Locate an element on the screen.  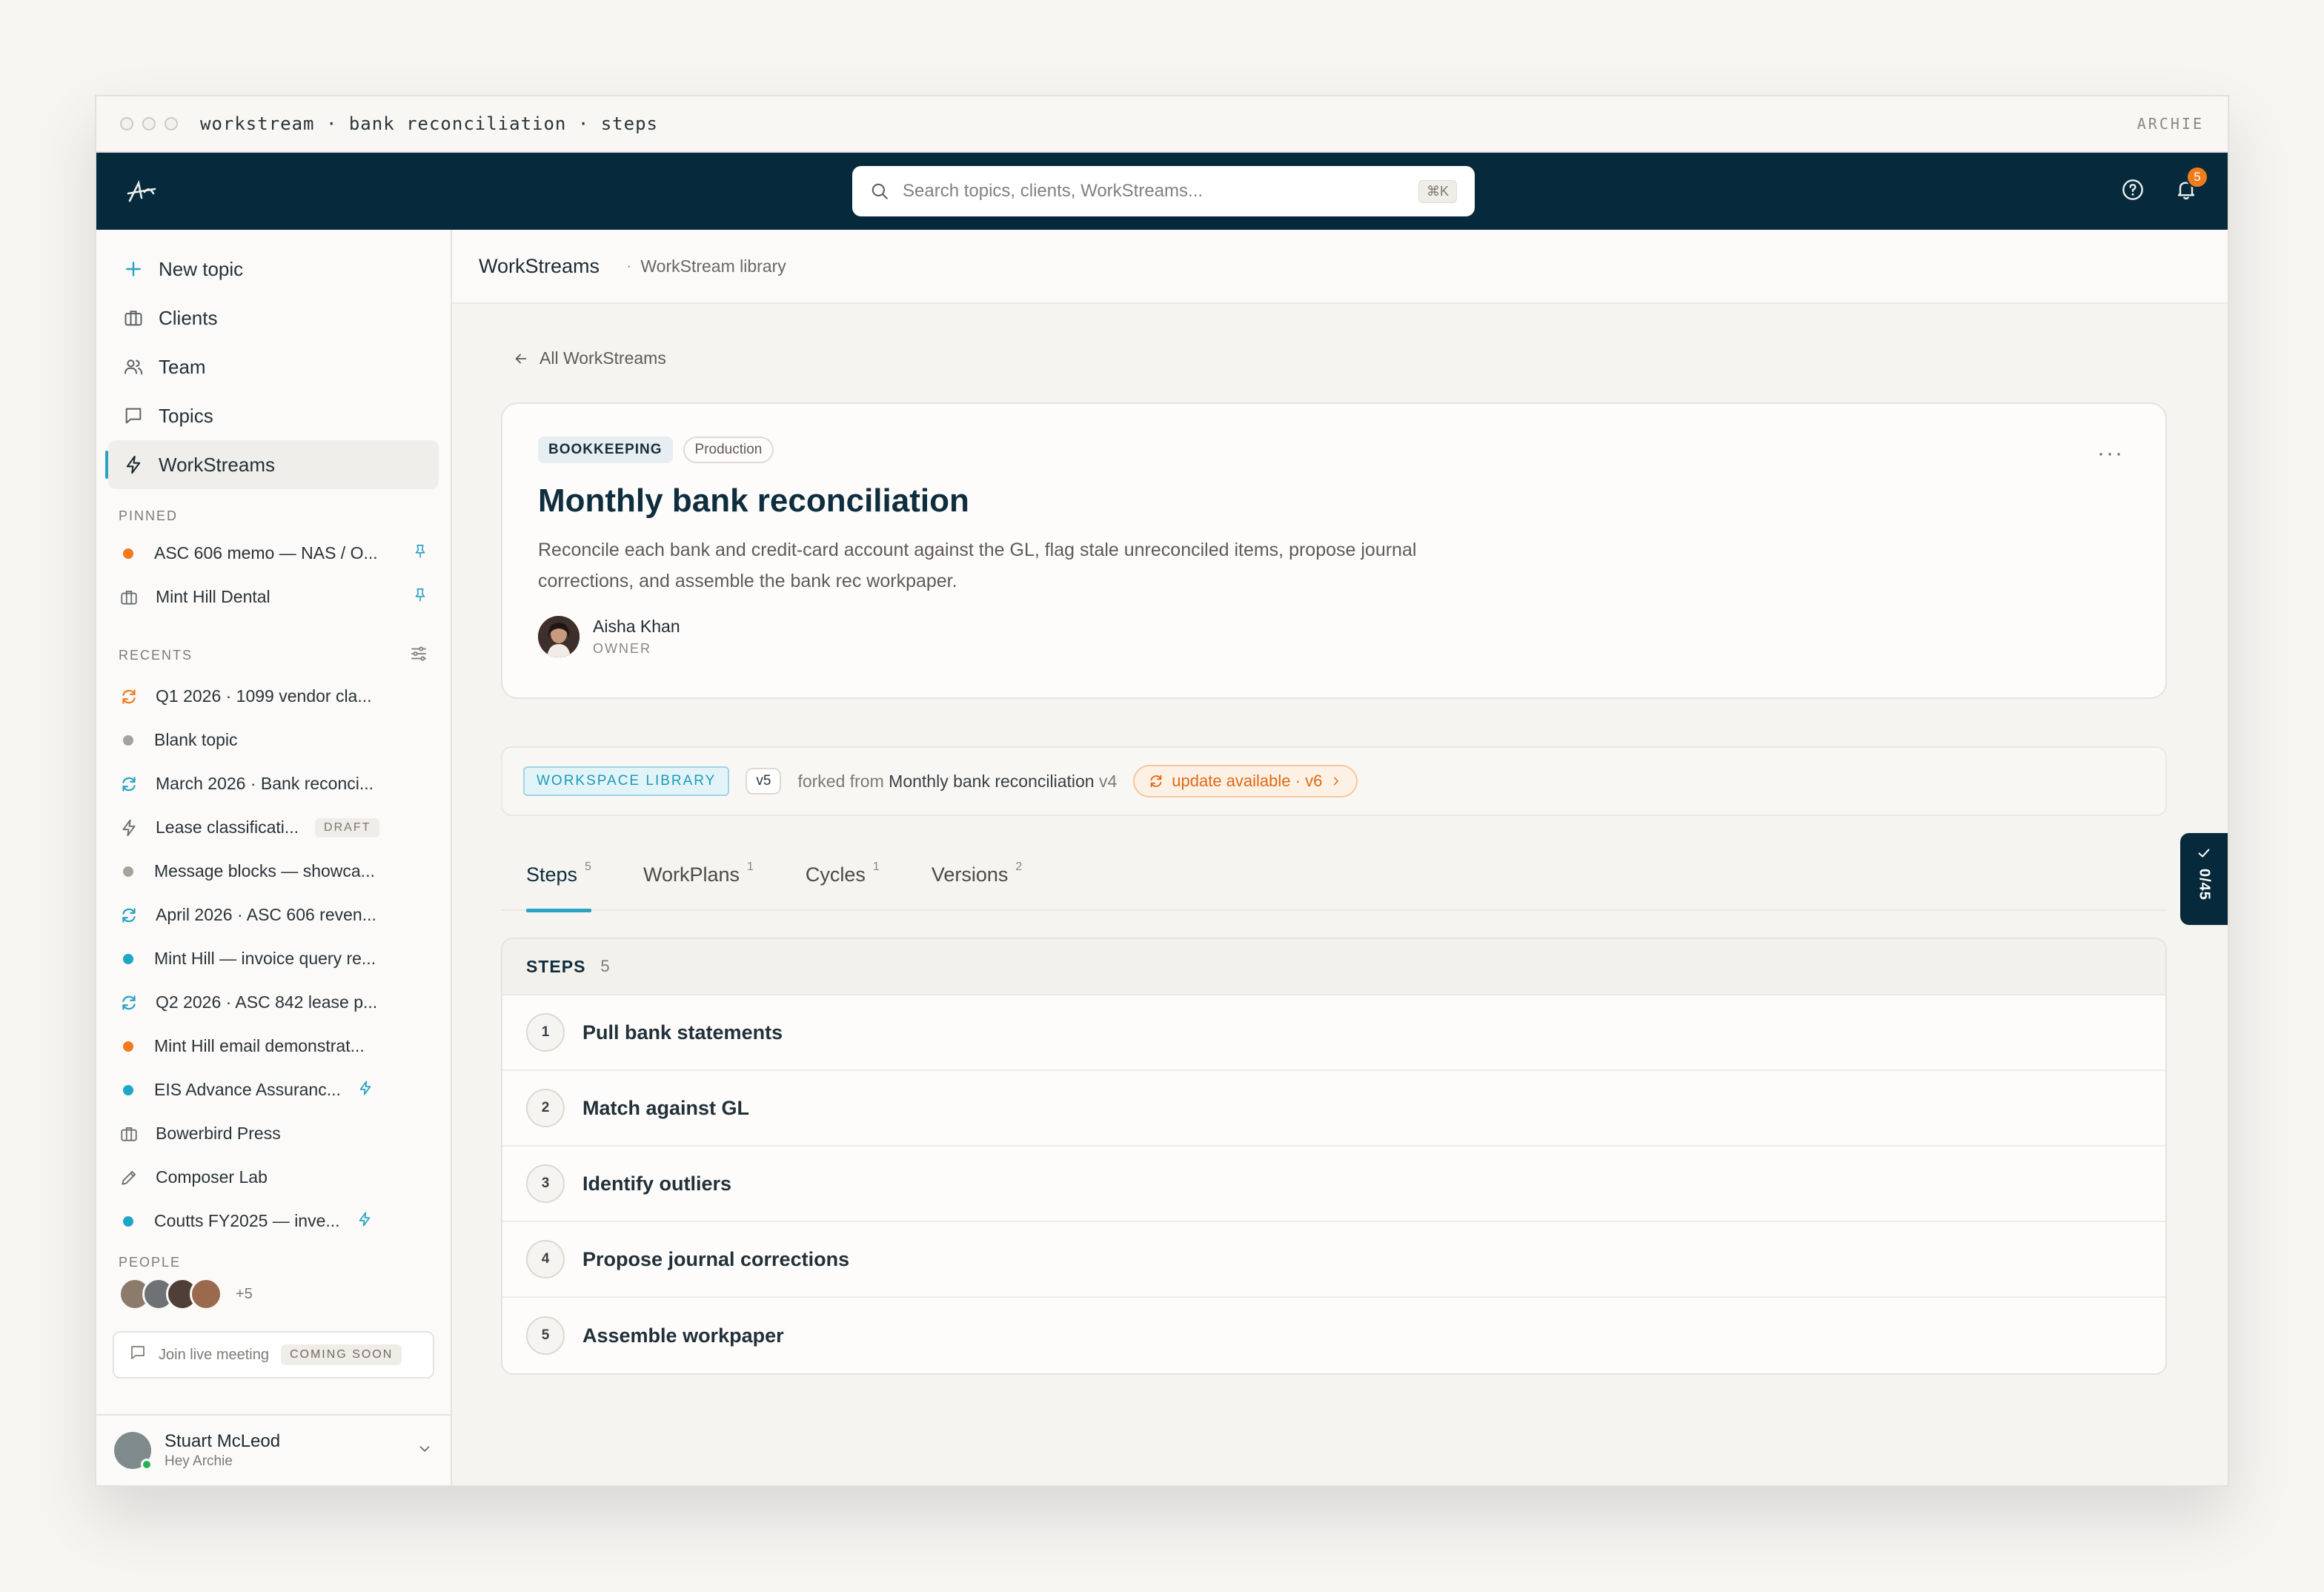
user-menu: Stuart McLeod Hey Archie is located at coordinates (273, 1449).